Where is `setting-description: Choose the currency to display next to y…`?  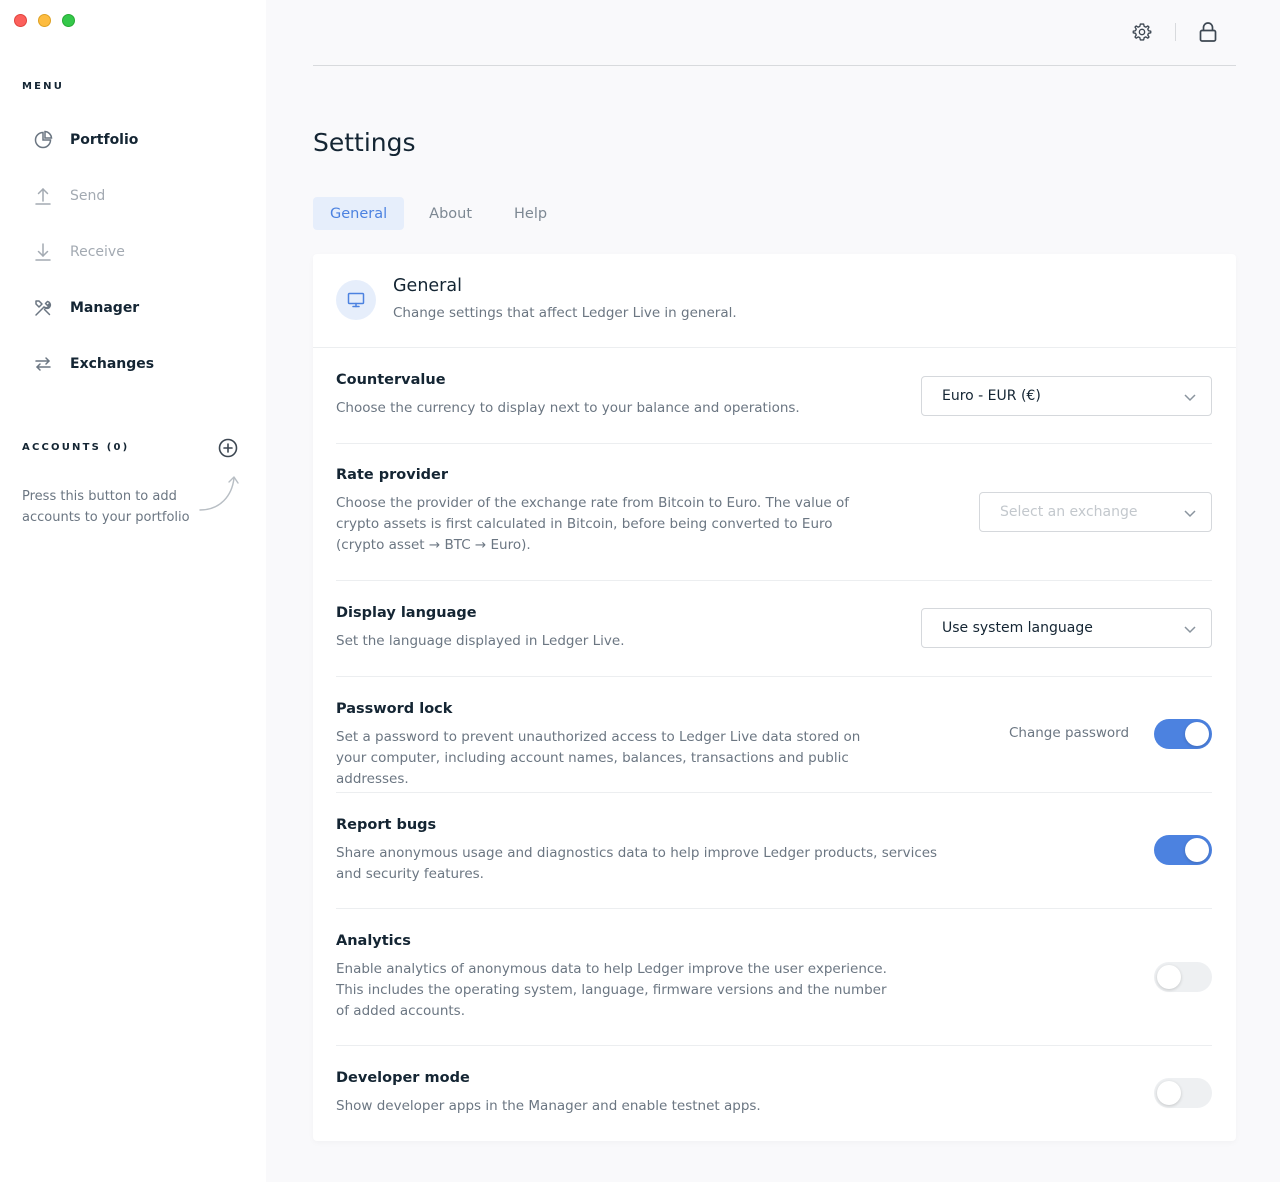 setting-description: Choose the currency to display next to y… is located at coordinates (568, 408).